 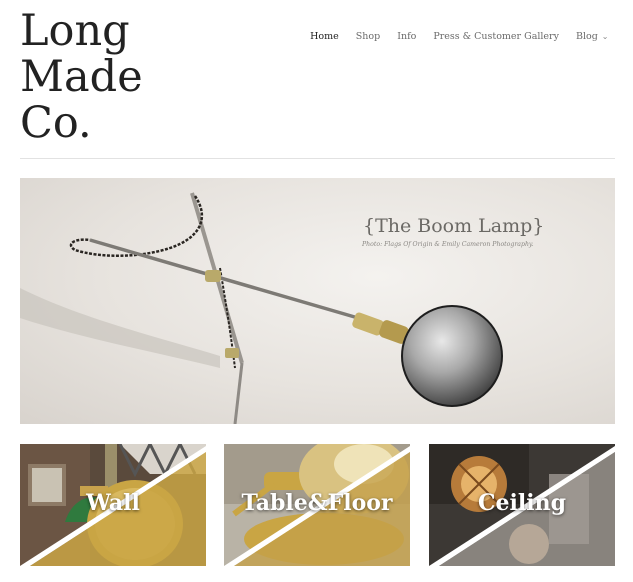 I want to click on category-tile-wall: Wall, so click(x=113, y=505).